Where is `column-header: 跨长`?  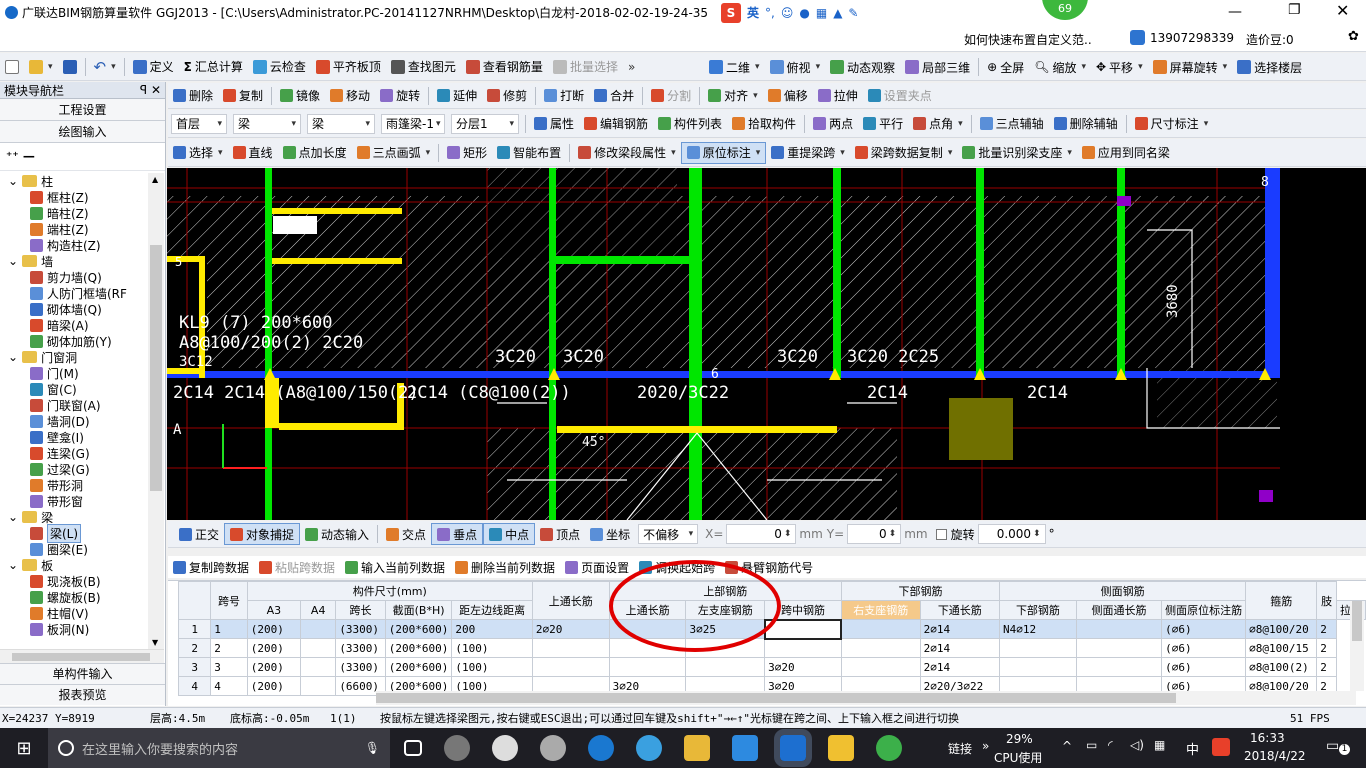
column-header: 跨长 is located at coordinates (360, 610).